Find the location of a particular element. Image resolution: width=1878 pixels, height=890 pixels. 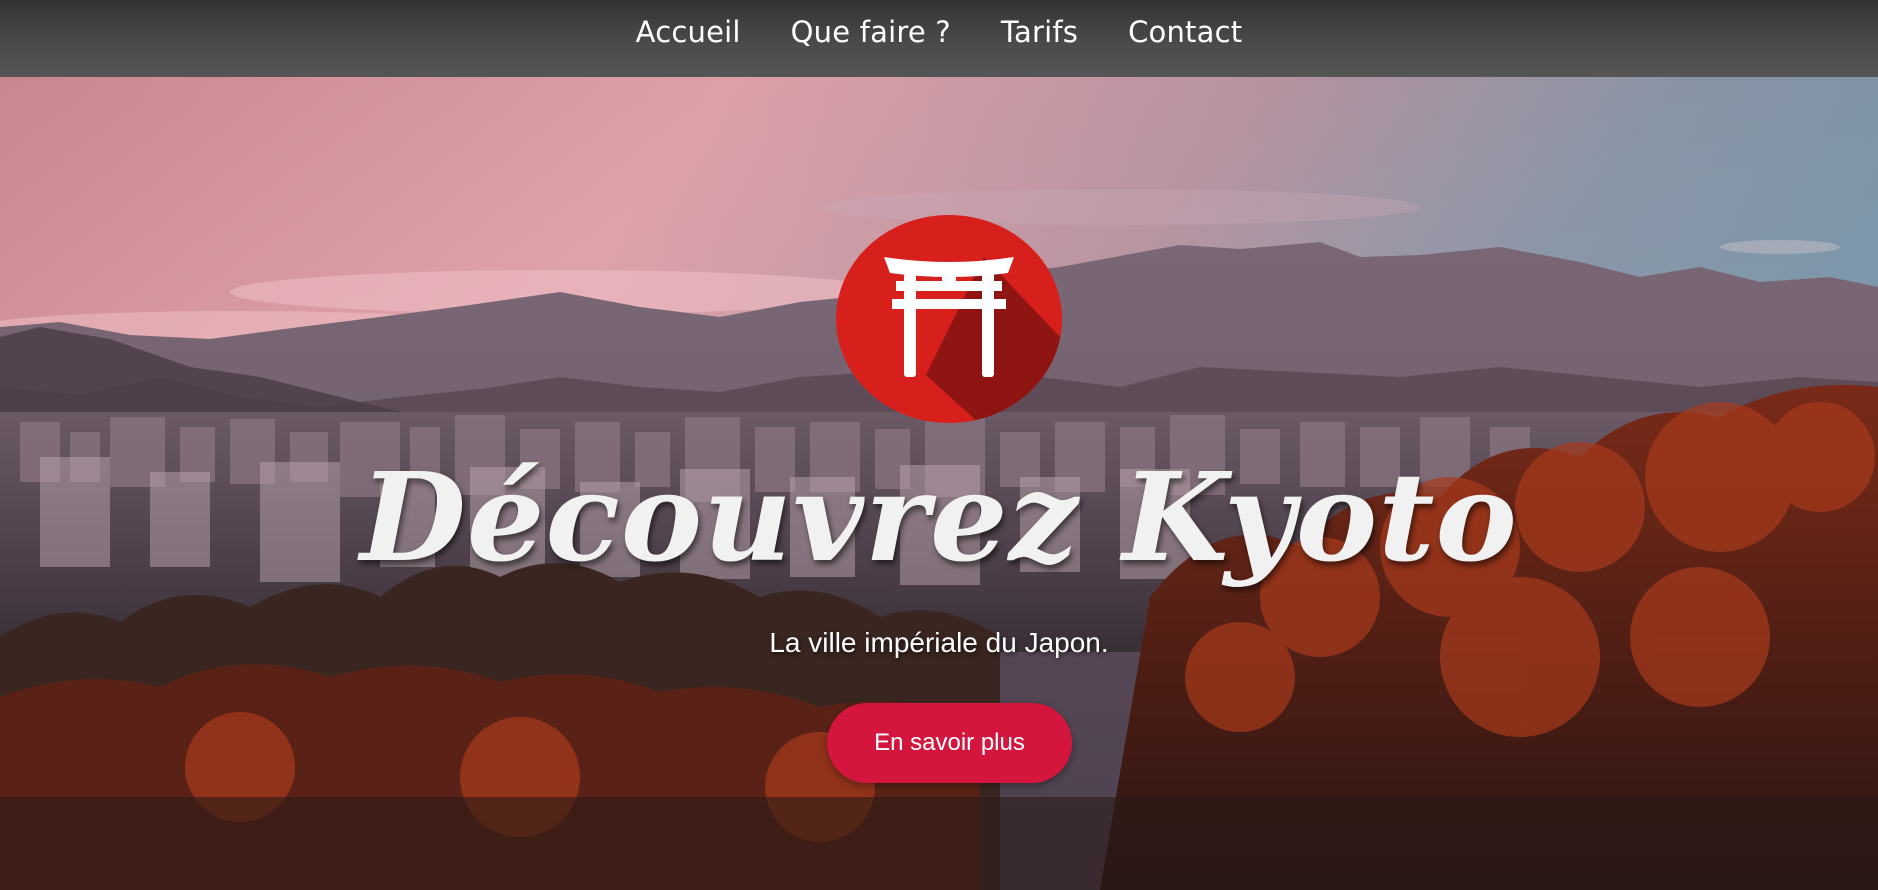

hero-subtitle: La ville impériale du Japon. is located at coordinates (939, 642).